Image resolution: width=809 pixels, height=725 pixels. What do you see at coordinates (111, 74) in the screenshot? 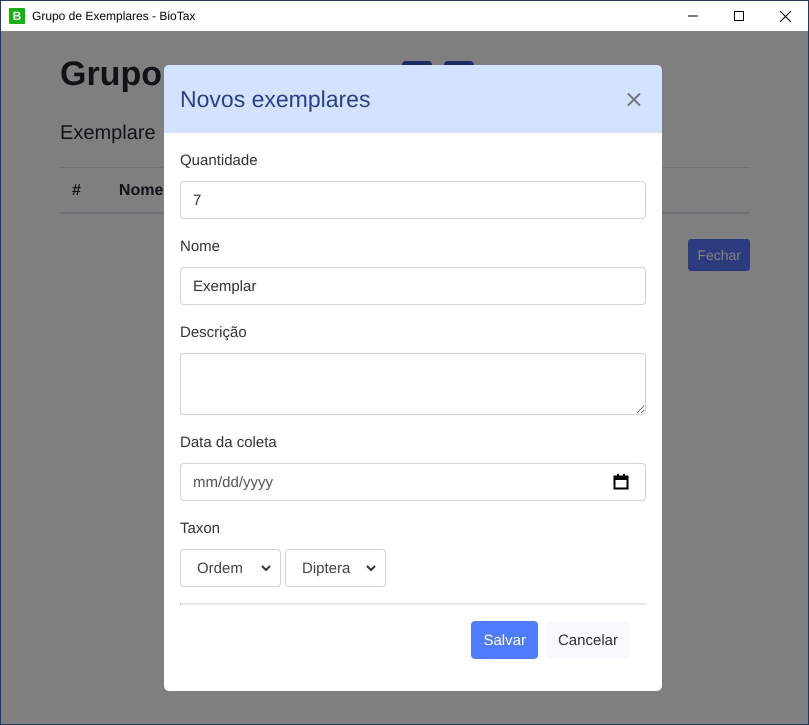
I see `page-title: Grupo` at bounding box center [111, 74].